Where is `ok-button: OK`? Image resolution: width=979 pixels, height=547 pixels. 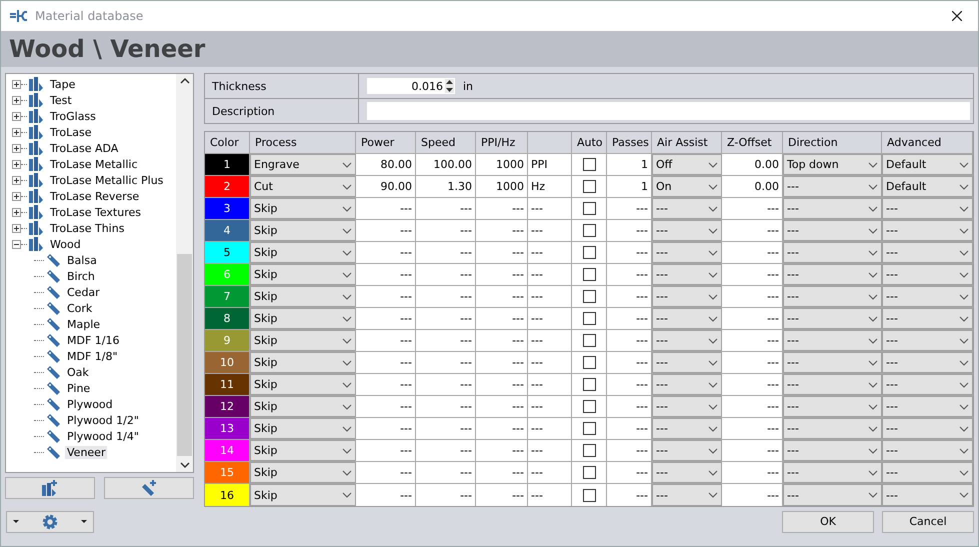
ok-button: OK is located at coordinates (828, 521).